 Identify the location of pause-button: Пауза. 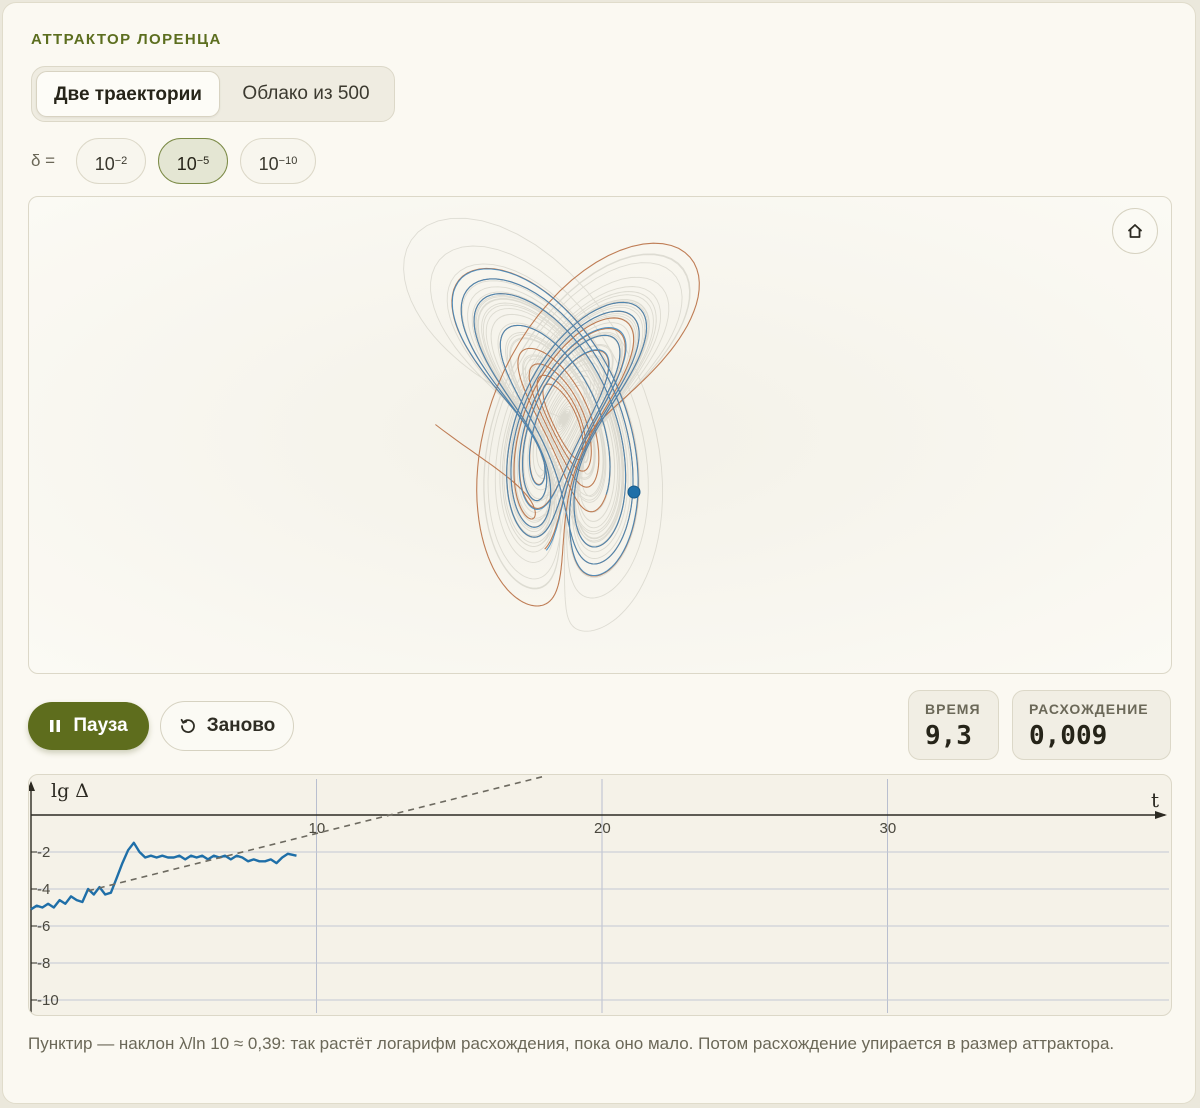
(88, 726).